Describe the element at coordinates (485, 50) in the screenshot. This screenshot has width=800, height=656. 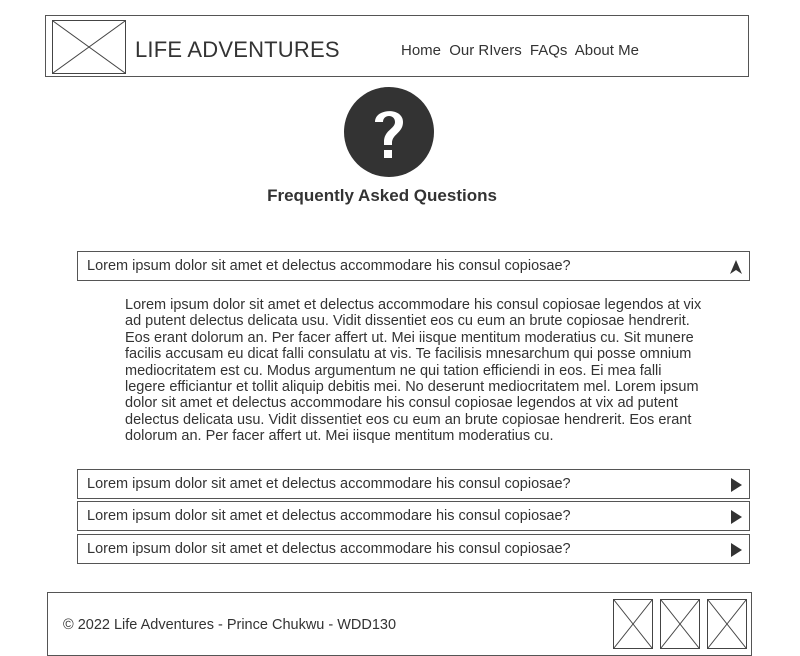
I see `nav-link-our-rivers: Our RIvers` at that location.